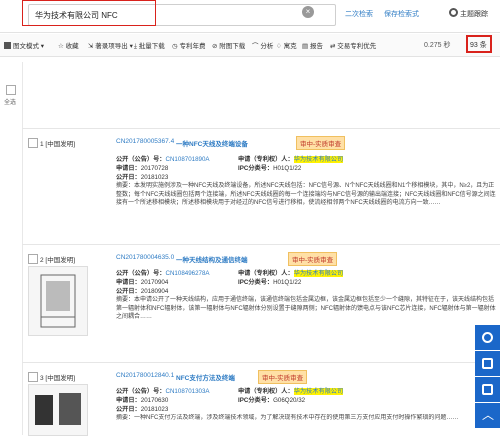  What do you see at coordinates (188, 45) in the screenshot?
I see `toolbar-annual-fee: ◷ 专利年费` at bounding box center [188, 45].